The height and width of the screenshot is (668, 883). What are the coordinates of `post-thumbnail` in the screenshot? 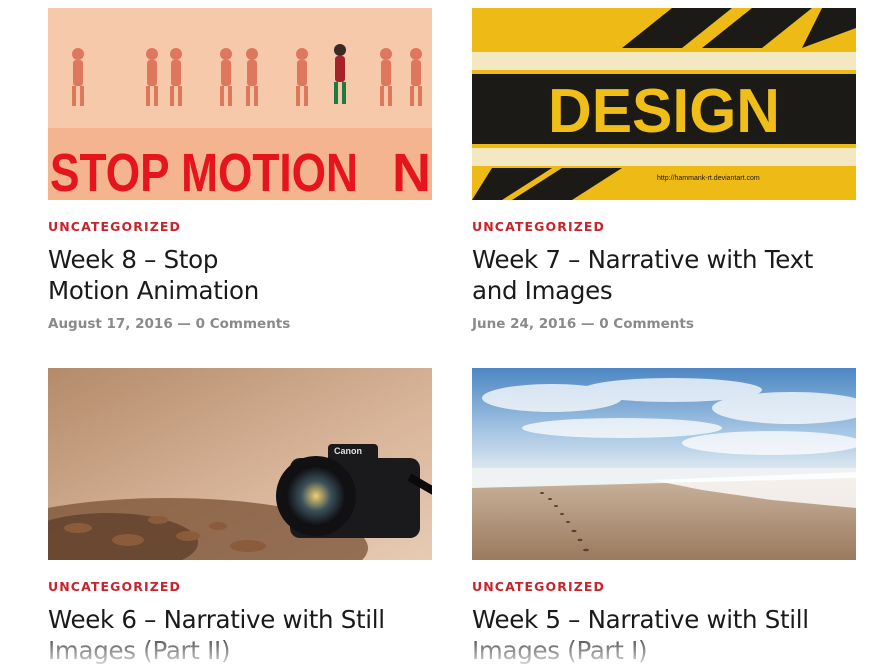 It's located at (664, 464).